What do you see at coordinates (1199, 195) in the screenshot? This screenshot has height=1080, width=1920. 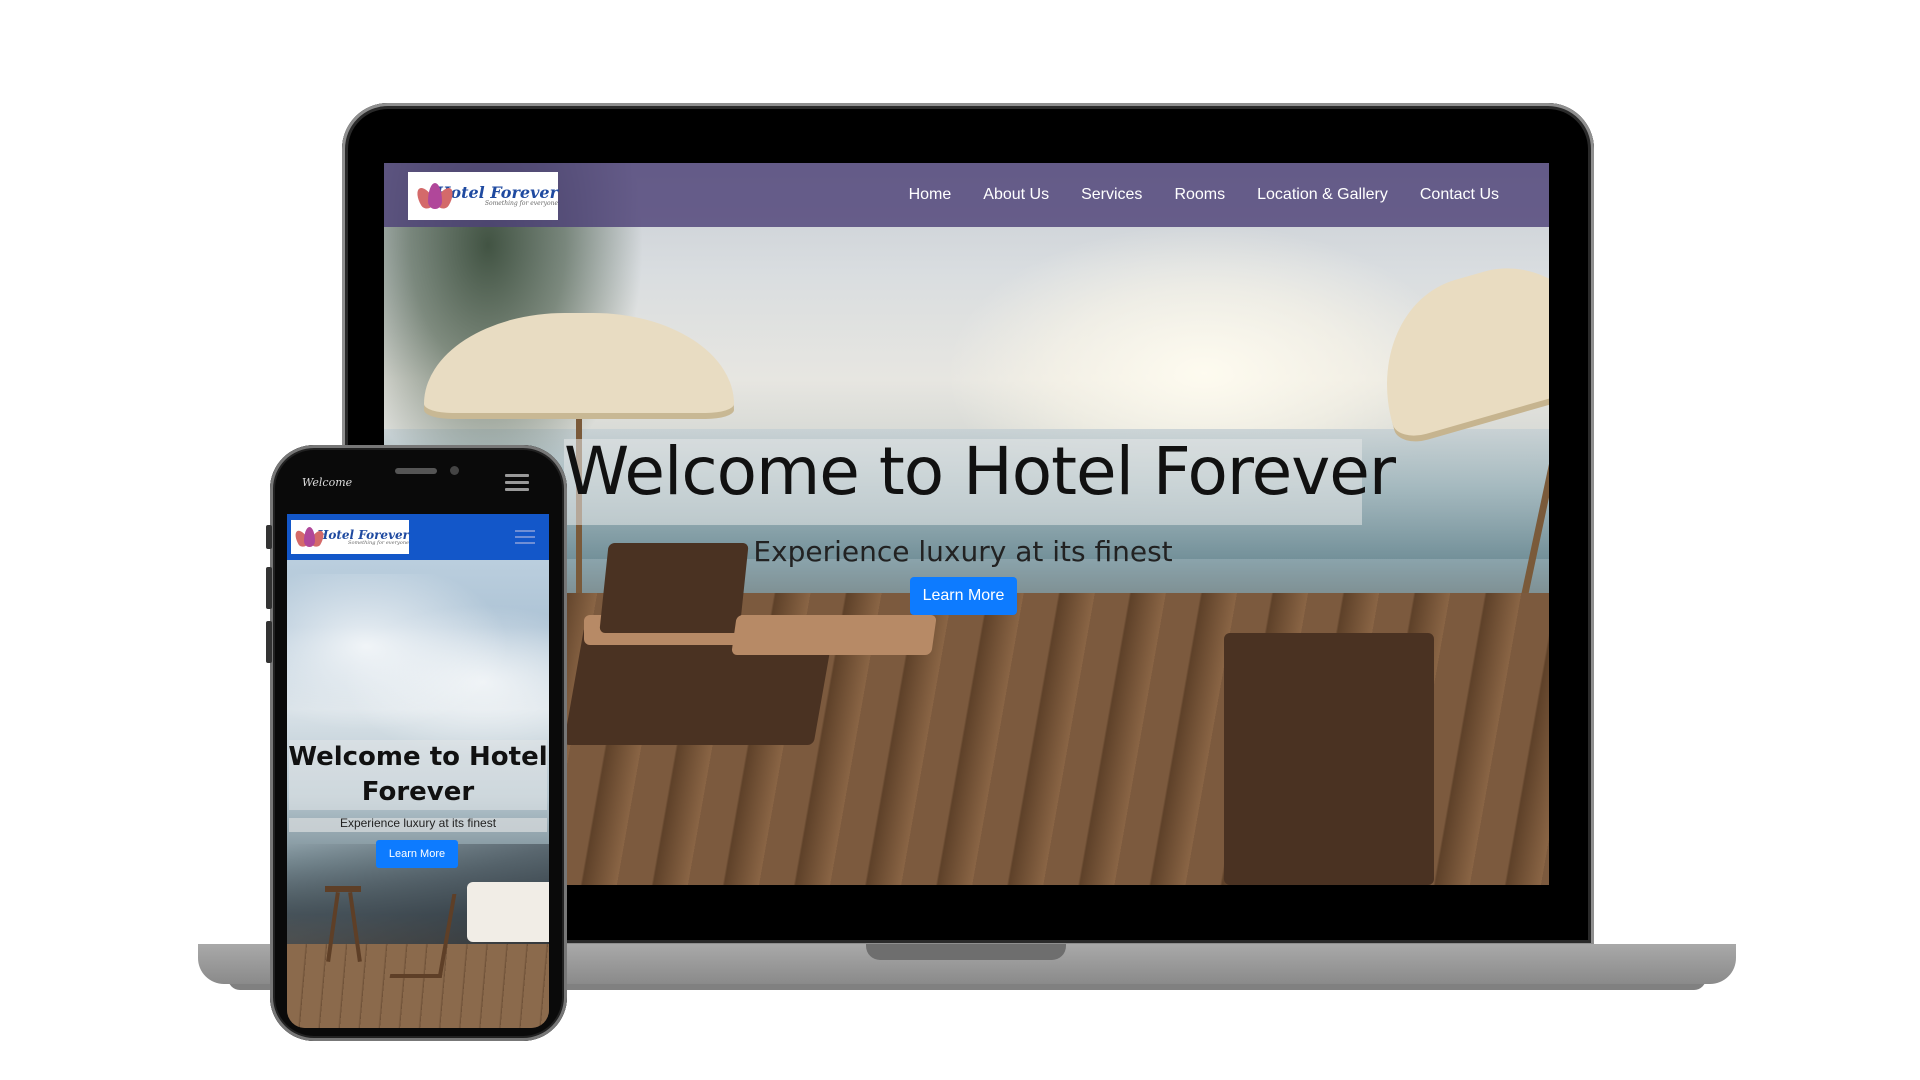 I see `nav-rooms: Rooms` at bounding box center [1199, 195].